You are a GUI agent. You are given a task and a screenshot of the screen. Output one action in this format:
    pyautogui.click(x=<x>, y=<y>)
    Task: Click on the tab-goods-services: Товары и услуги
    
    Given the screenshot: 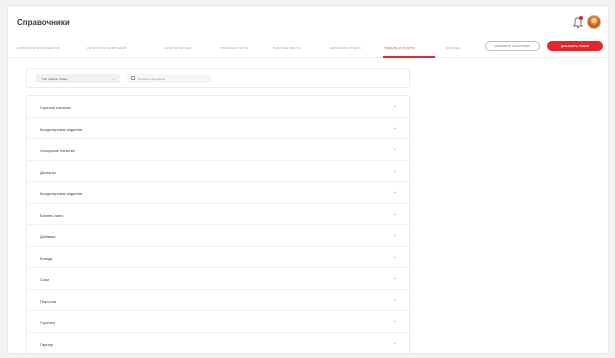 What is the action you would take?
    pyautogui.click(x=399, y=48)
    